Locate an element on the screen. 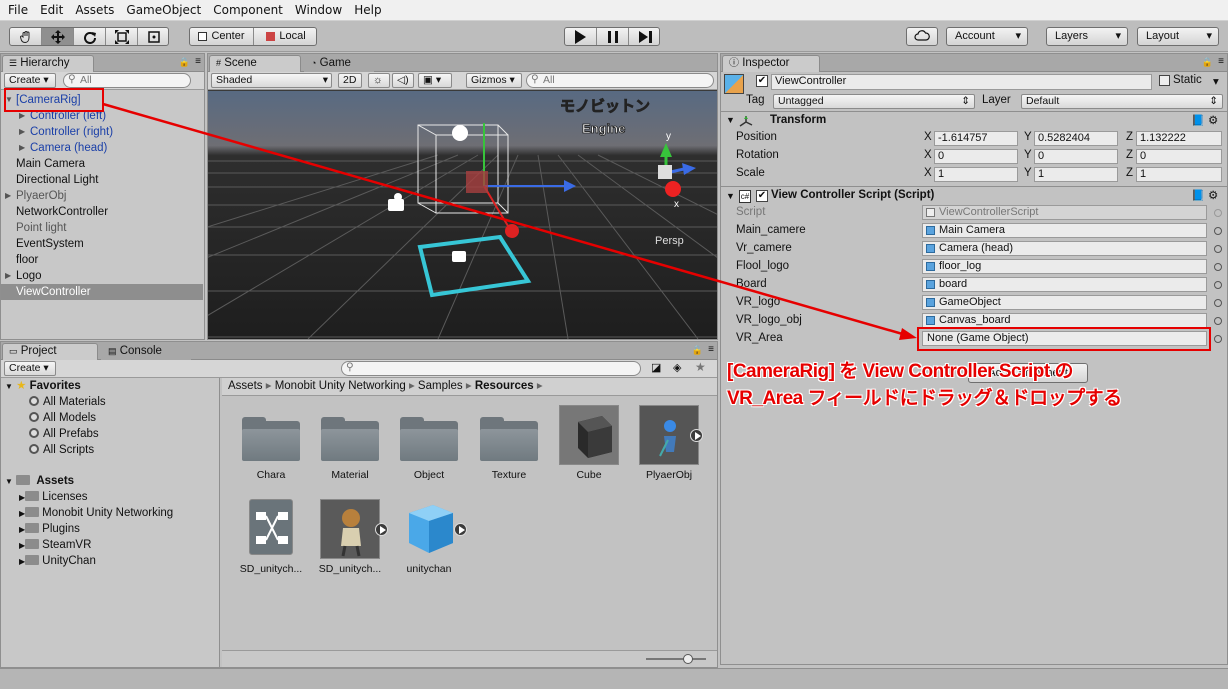 The height and width of the screenshot is (689, 1228). annotation-text-line1: [CameraRig] を View Controller Script の is located at coordinates (900, 371).